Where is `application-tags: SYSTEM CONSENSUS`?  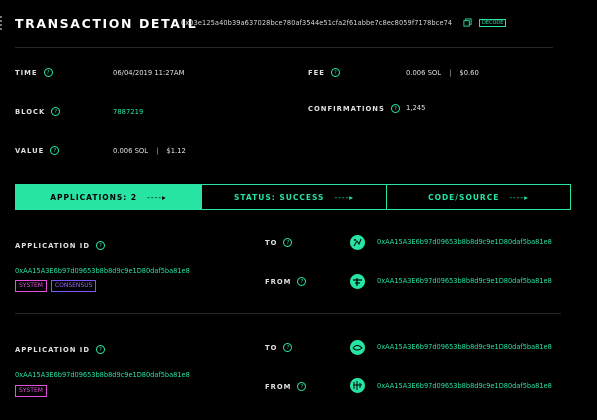 application-tags: SYSTEM CONSENSUS is located at coordinates (57, 286).